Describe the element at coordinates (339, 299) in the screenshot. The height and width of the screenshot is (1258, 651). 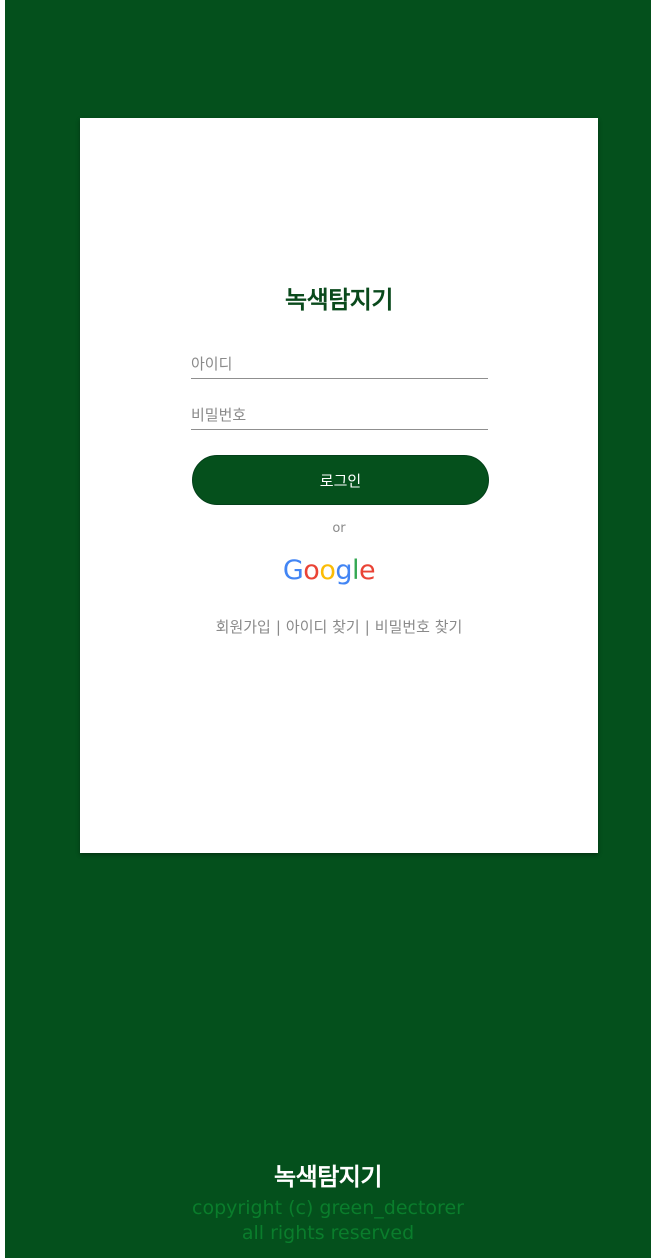
I see `app-logo-title: 녹색탐지기` at that location.